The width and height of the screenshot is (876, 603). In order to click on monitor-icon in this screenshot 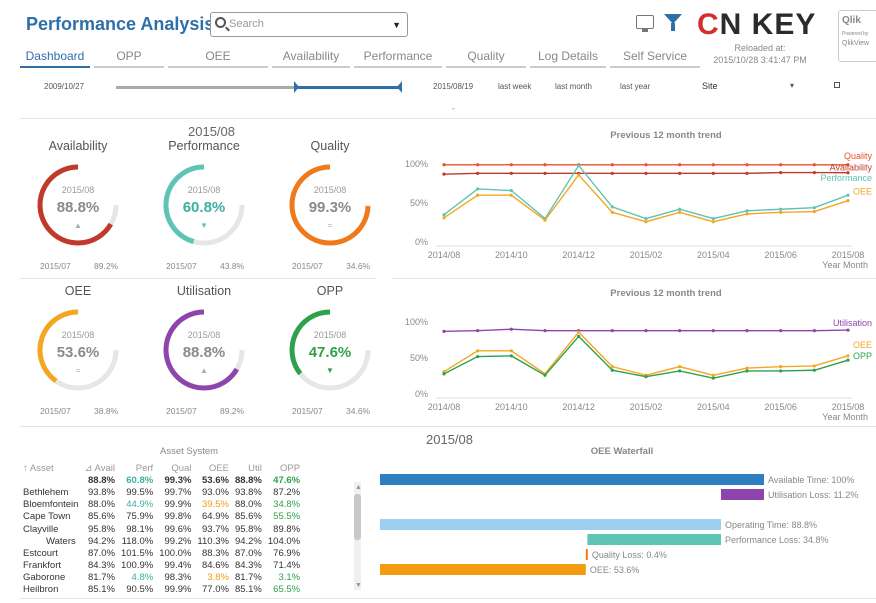, I will do `click(645, 23)`.